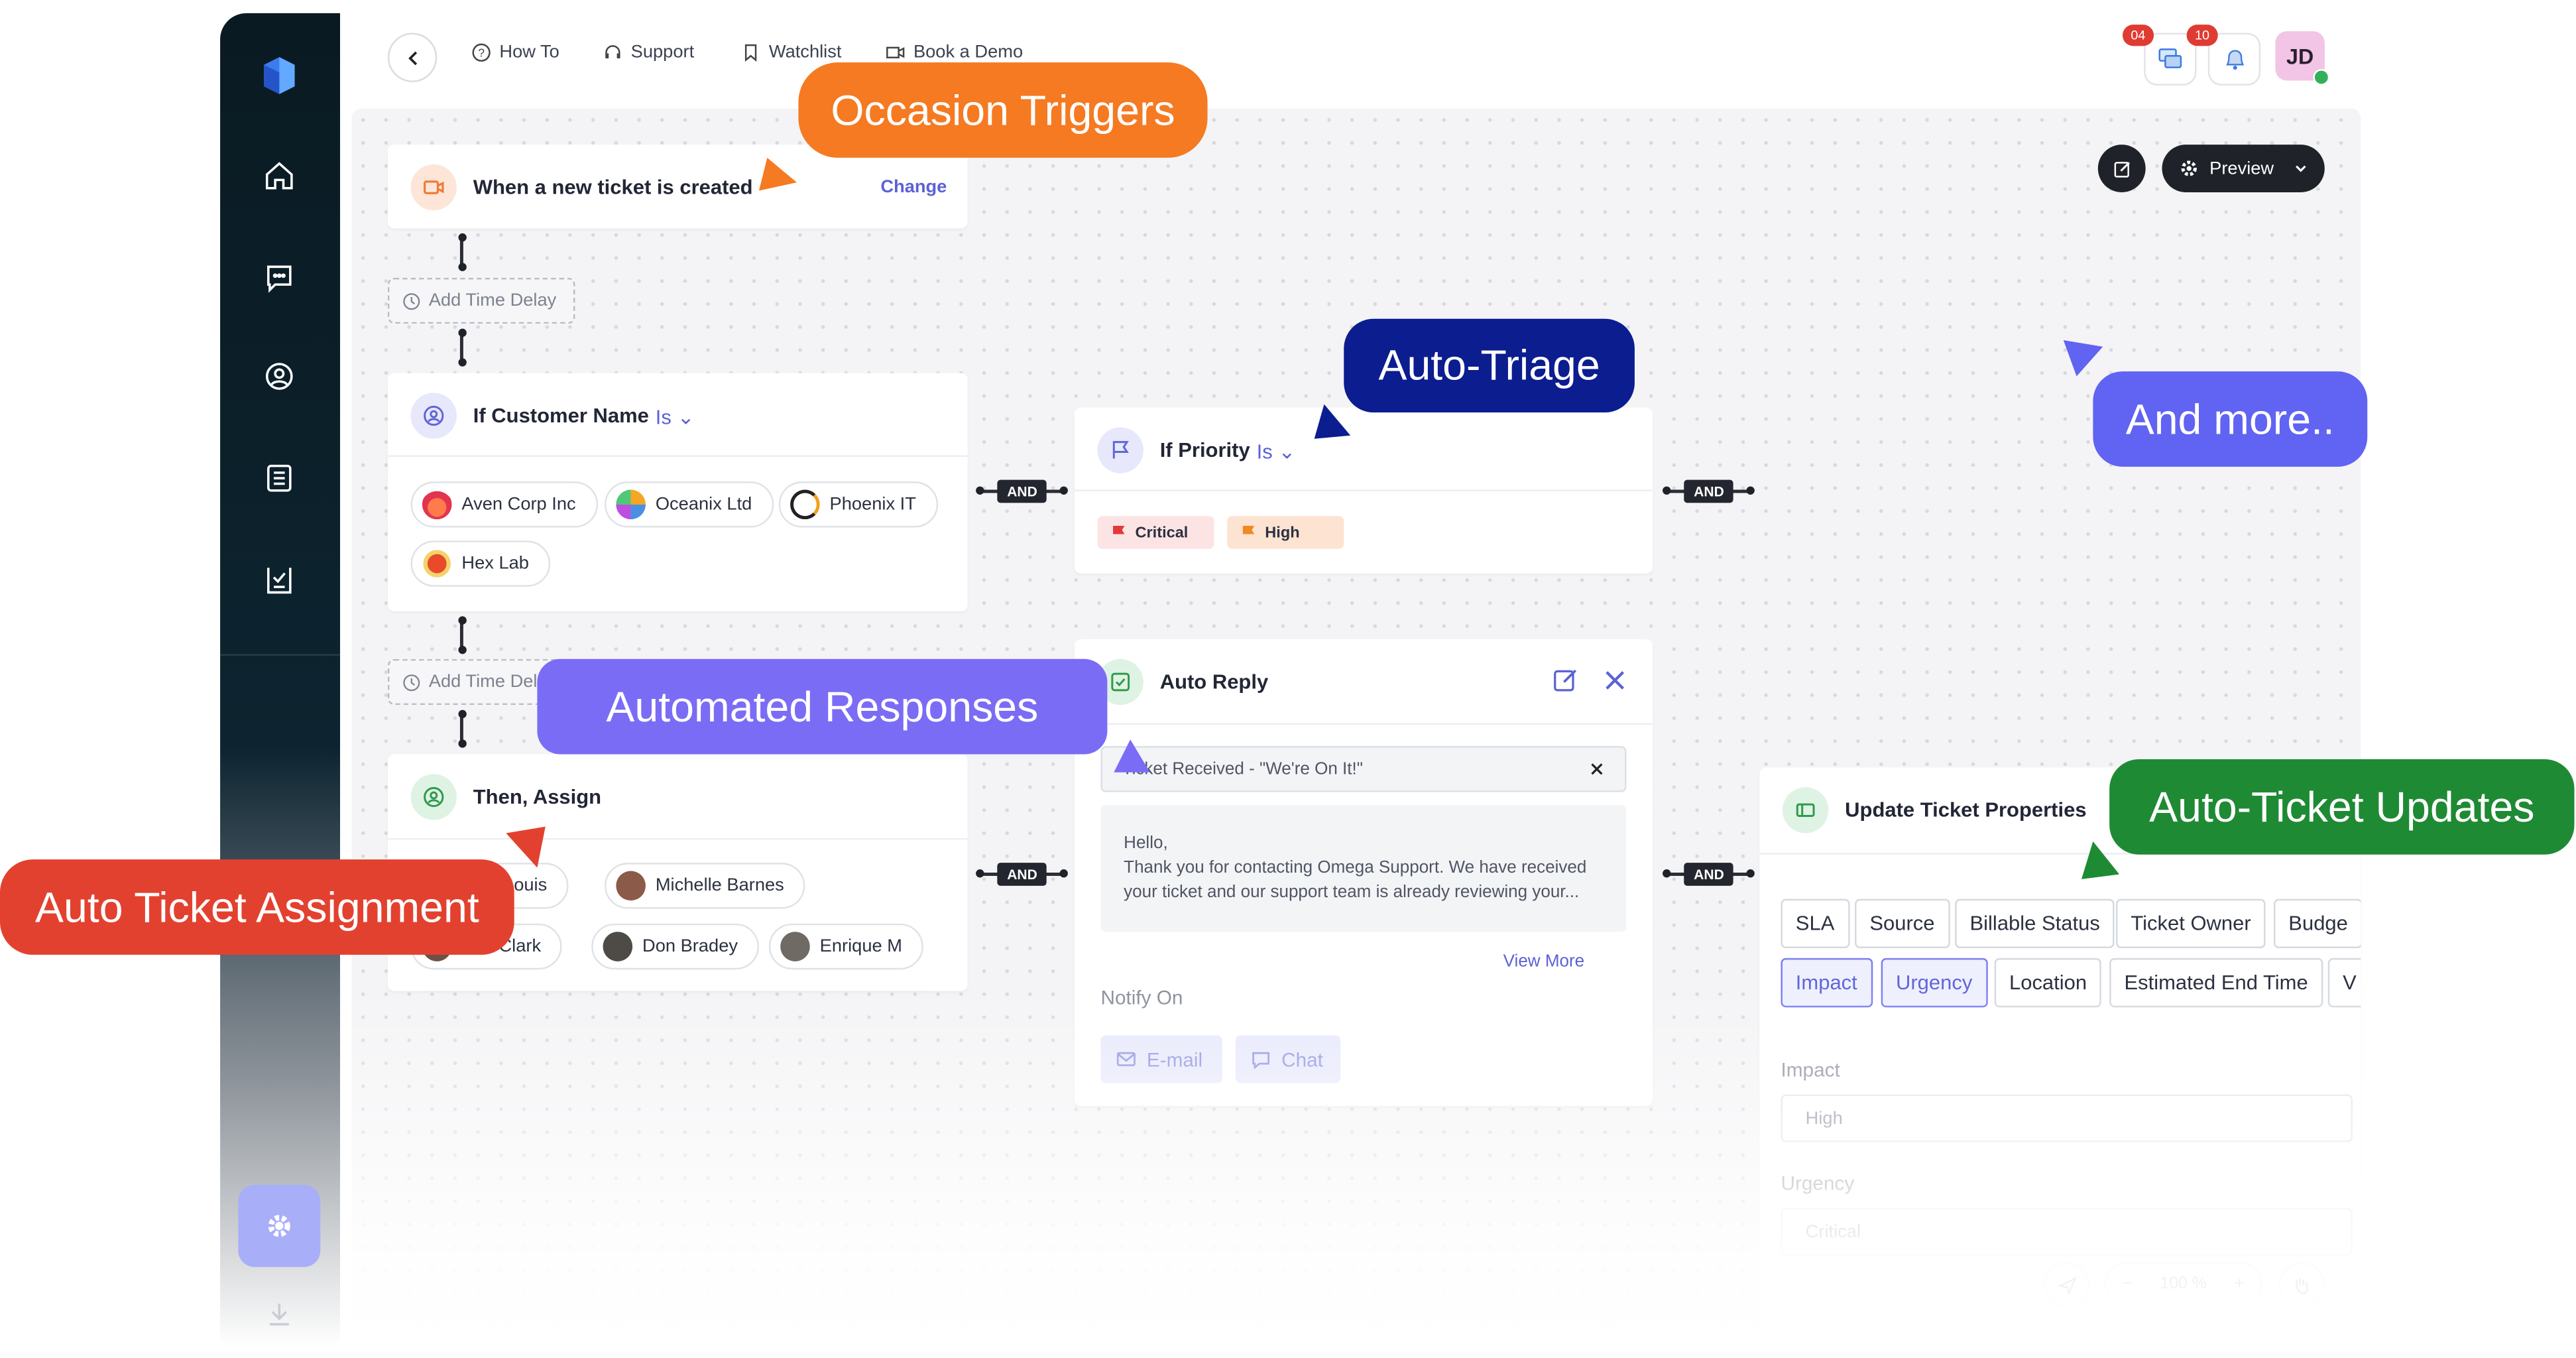 Image resolution: width=2576 pixels, height=1358 pixels. What do you see at coordinates (1363, 490) in the screenshot?
I see `priority-condition-card: If Priority Is ⌄ Critical High` at bounding box center [1363, 490].